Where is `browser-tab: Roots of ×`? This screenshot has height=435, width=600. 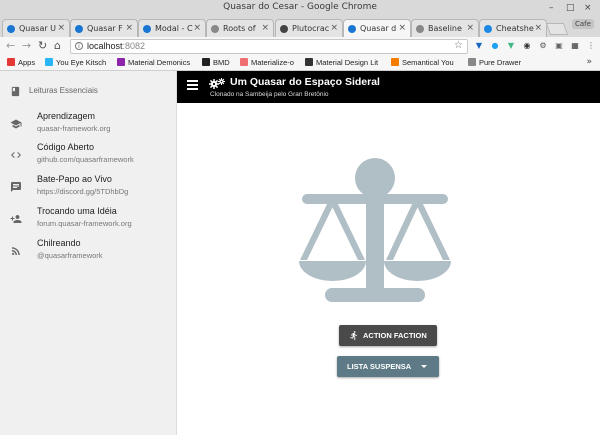
browser-tab: Roots of × is located at coordinates (240, 28).